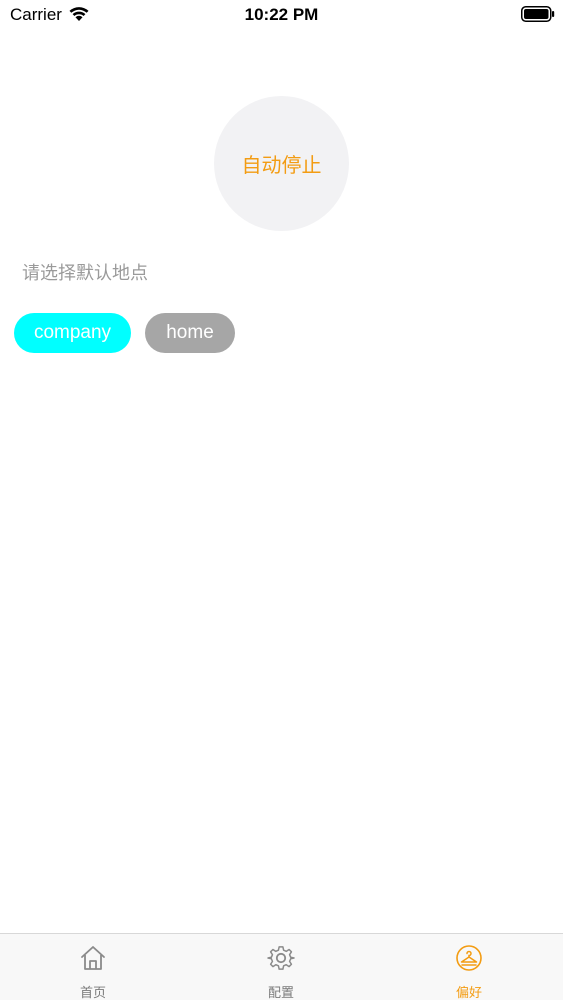 The image size is (563, 1001). I want to click on location-chip-home: home, so click(190, 333).